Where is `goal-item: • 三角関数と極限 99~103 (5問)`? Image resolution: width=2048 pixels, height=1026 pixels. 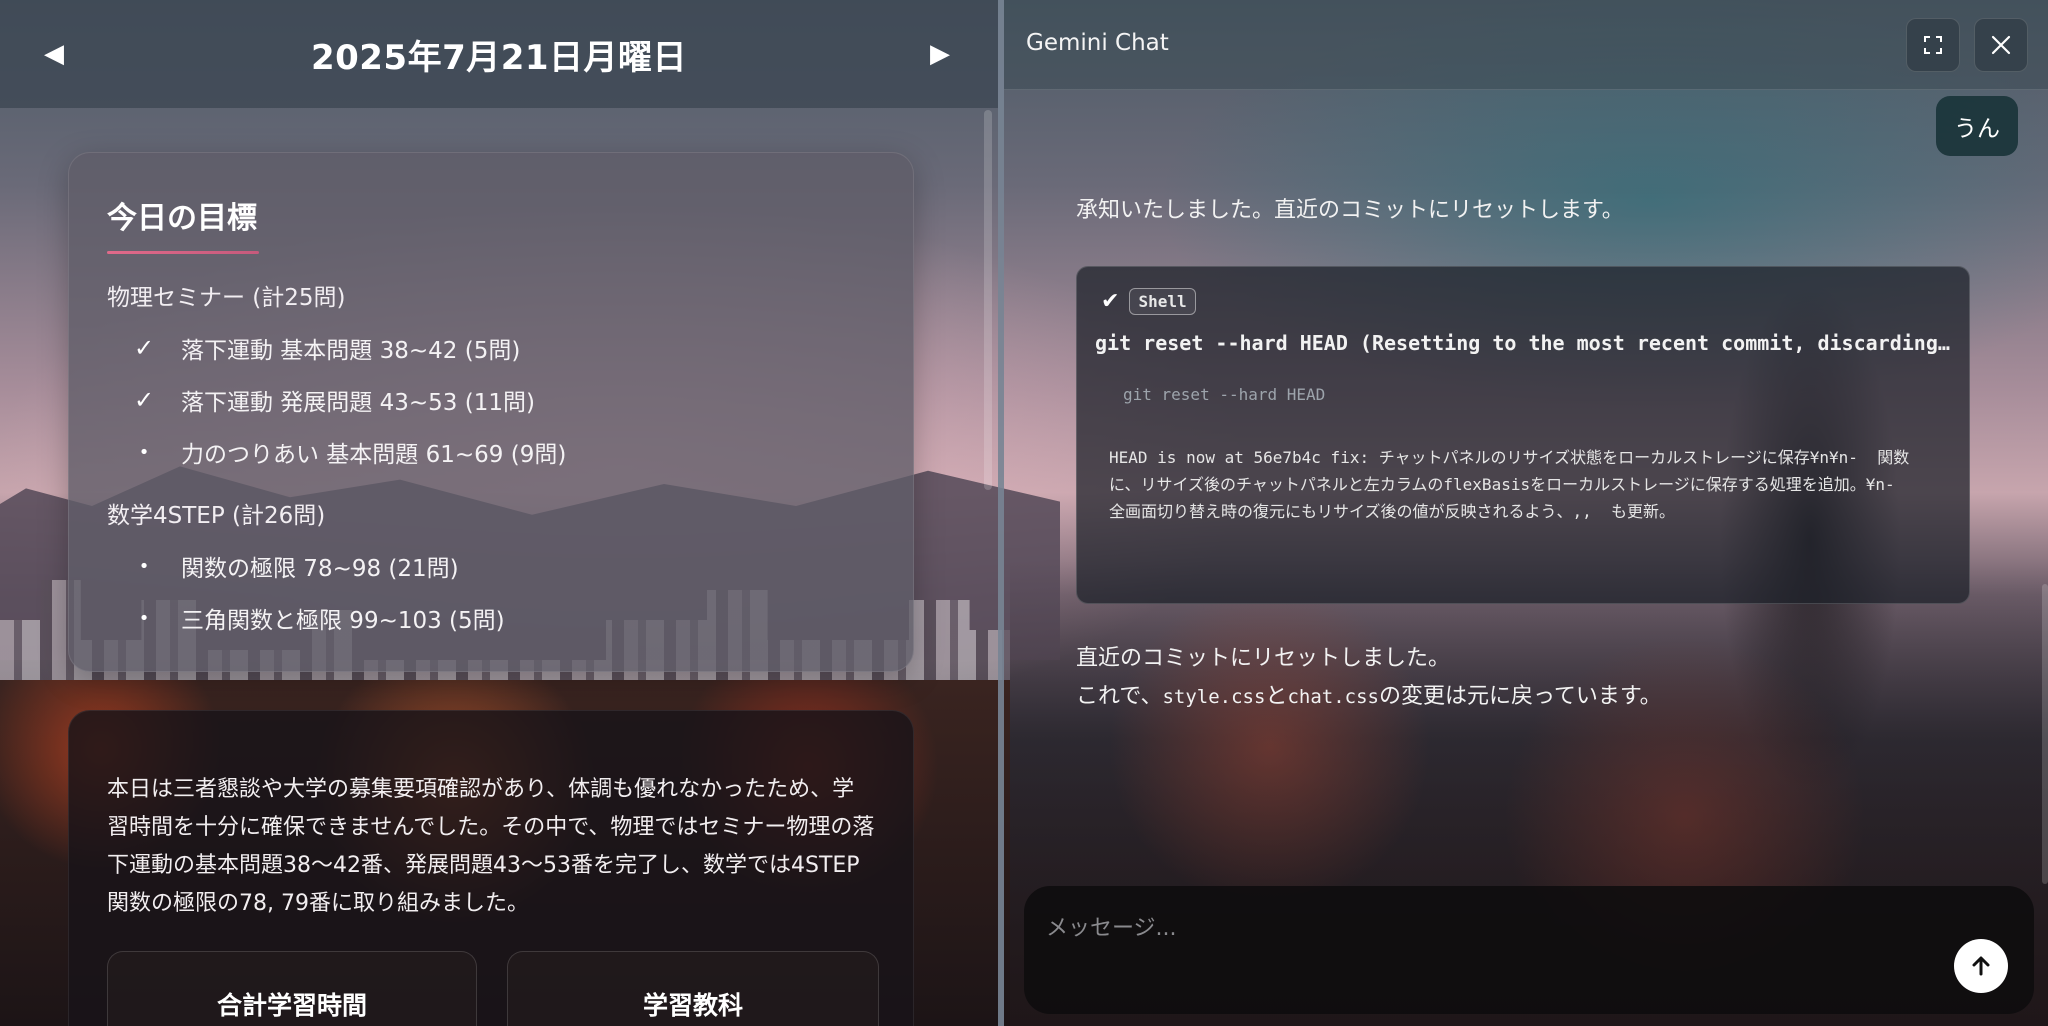 goal-item: • 三角関数と極限 99~103 (5問) is located at coordinates (491, 618).